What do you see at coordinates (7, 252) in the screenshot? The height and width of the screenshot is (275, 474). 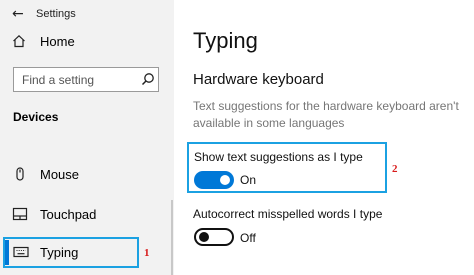 I see `selection-indicator` at bounding box center [7, 252].